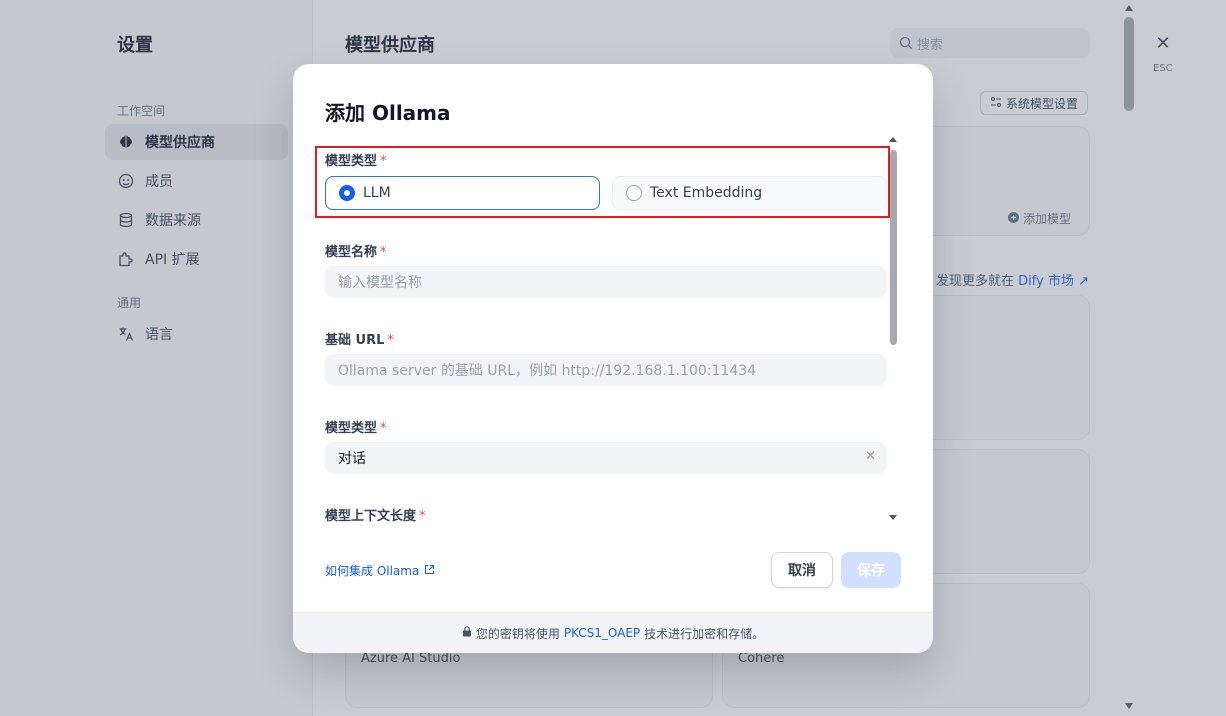 The width and height of the screenshot is (1226, 716). What do you see at coordinates (347, 193) in the screenshot?
I see `radio-checked-icon` at bounding box center [347, 193].